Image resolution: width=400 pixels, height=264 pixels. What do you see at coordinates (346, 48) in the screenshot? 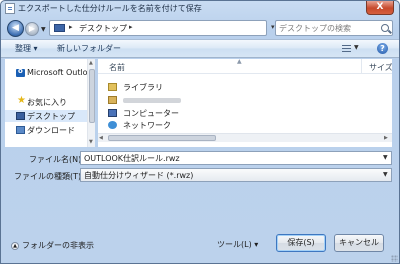
I see `view-options-icon` at bounding box center [346, 48].